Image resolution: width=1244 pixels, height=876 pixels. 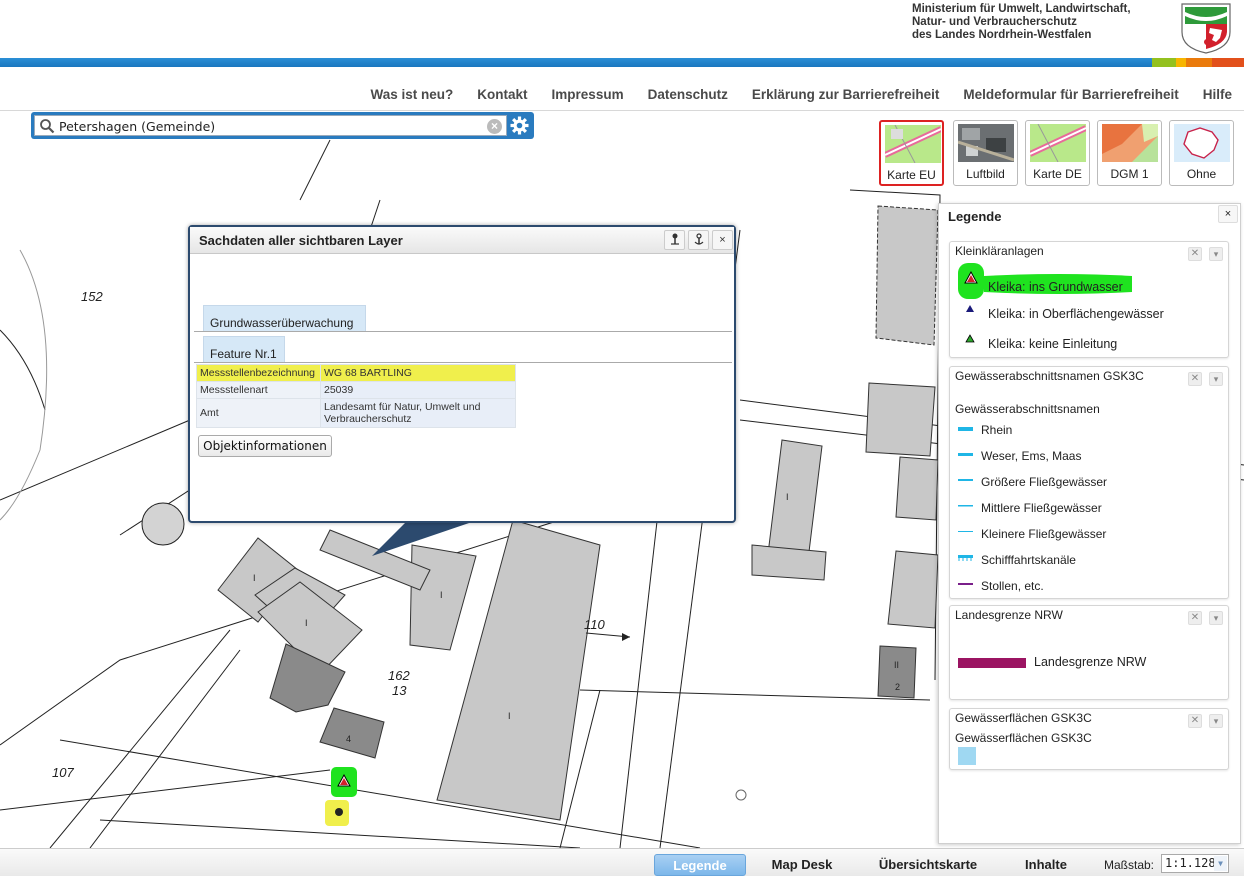 I want to click on brand-bar, so click(x=622, y=62).